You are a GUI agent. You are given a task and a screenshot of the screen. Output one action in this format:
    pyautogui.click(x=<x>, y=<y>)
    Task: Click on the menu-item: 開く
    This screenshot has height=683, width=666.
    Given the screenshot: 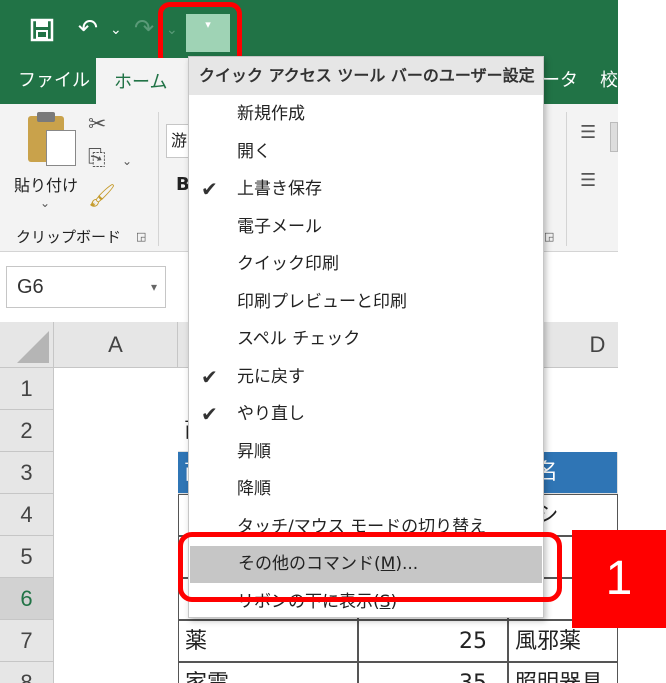 What is the action you would take?
    pyautogui.click(x=366, y=152)
    